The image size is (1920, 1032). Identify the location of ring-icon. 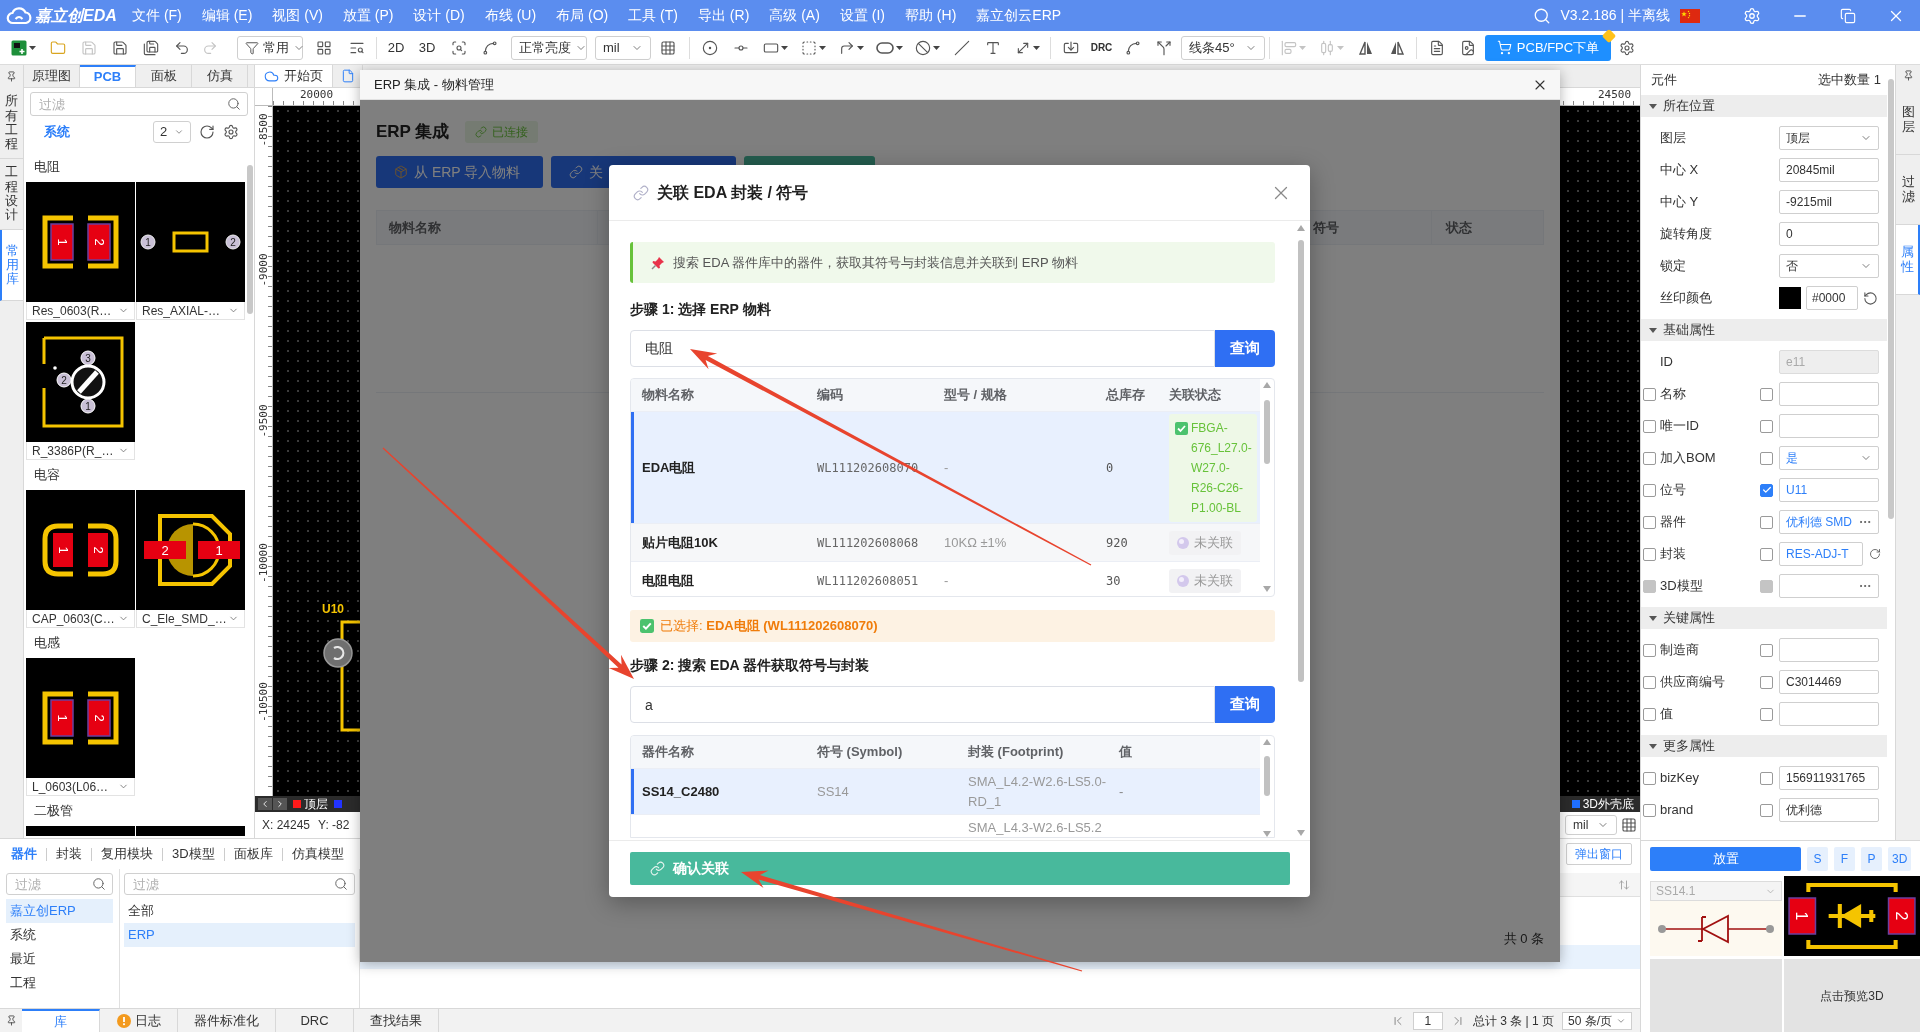
(709, 47).